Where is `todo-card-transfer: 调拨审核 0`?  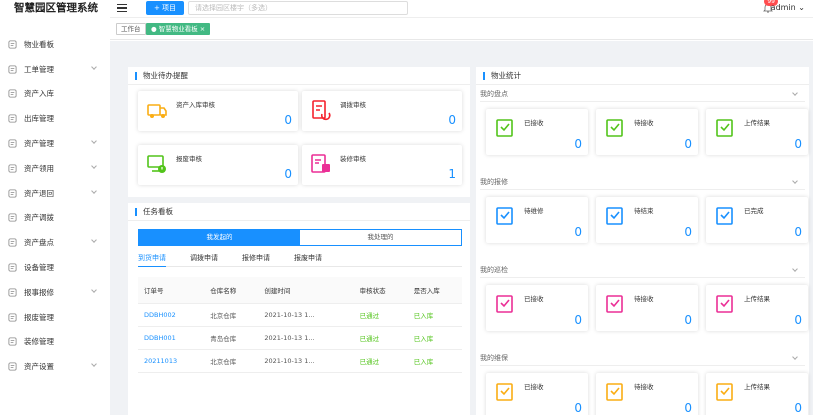 todo-card-transfer: 调拨审核 0 is located at coordinates (382, 111).